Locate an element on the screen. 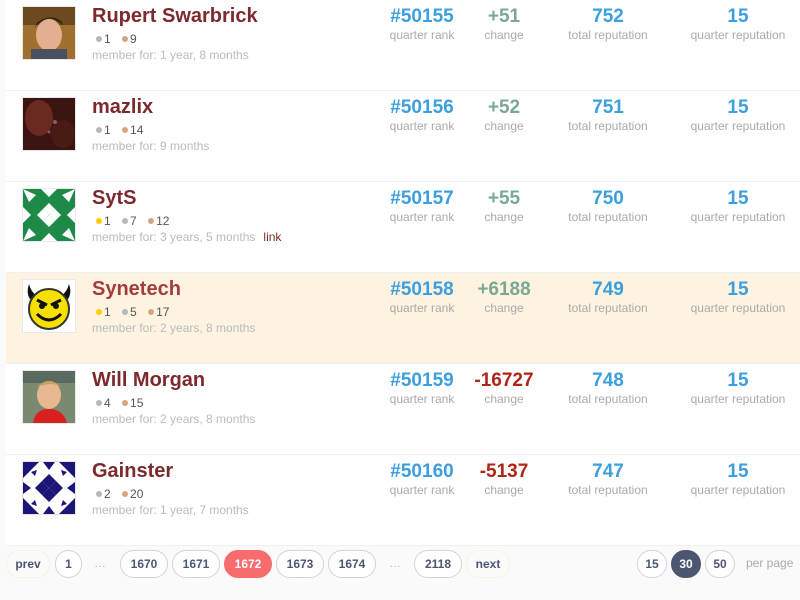  next-page-button: next is located at coordinates (488, 564).